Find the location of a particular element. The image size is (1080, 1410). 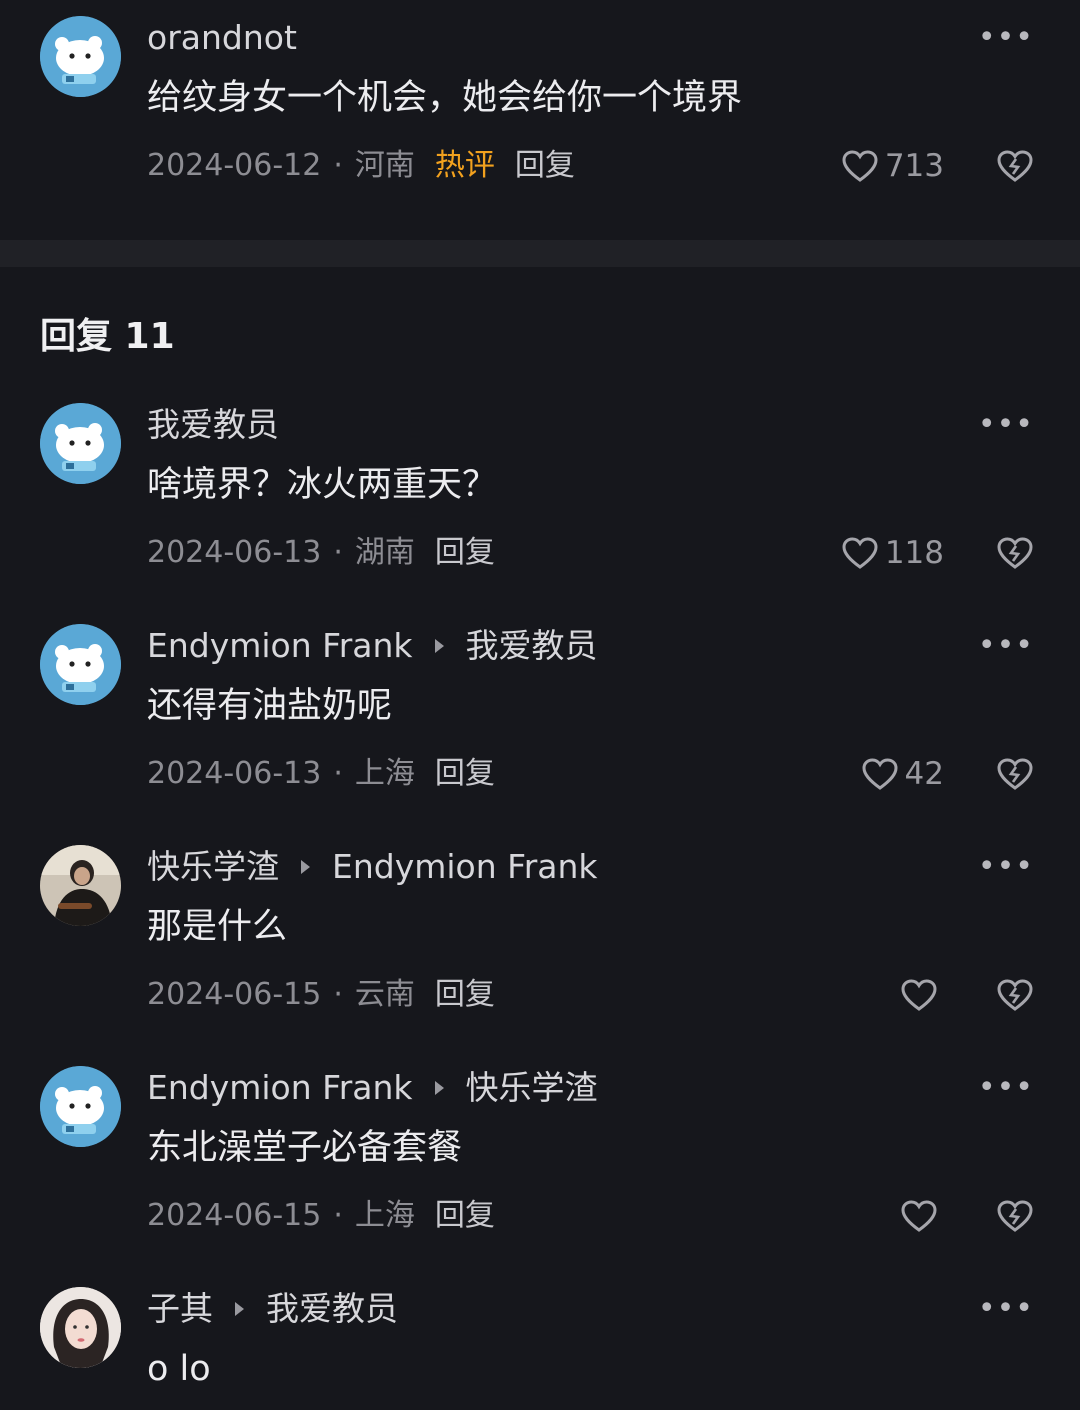

comment-text: 给纹身女一个机会，她会给你一个境界 is located at coordinates (445, 98).